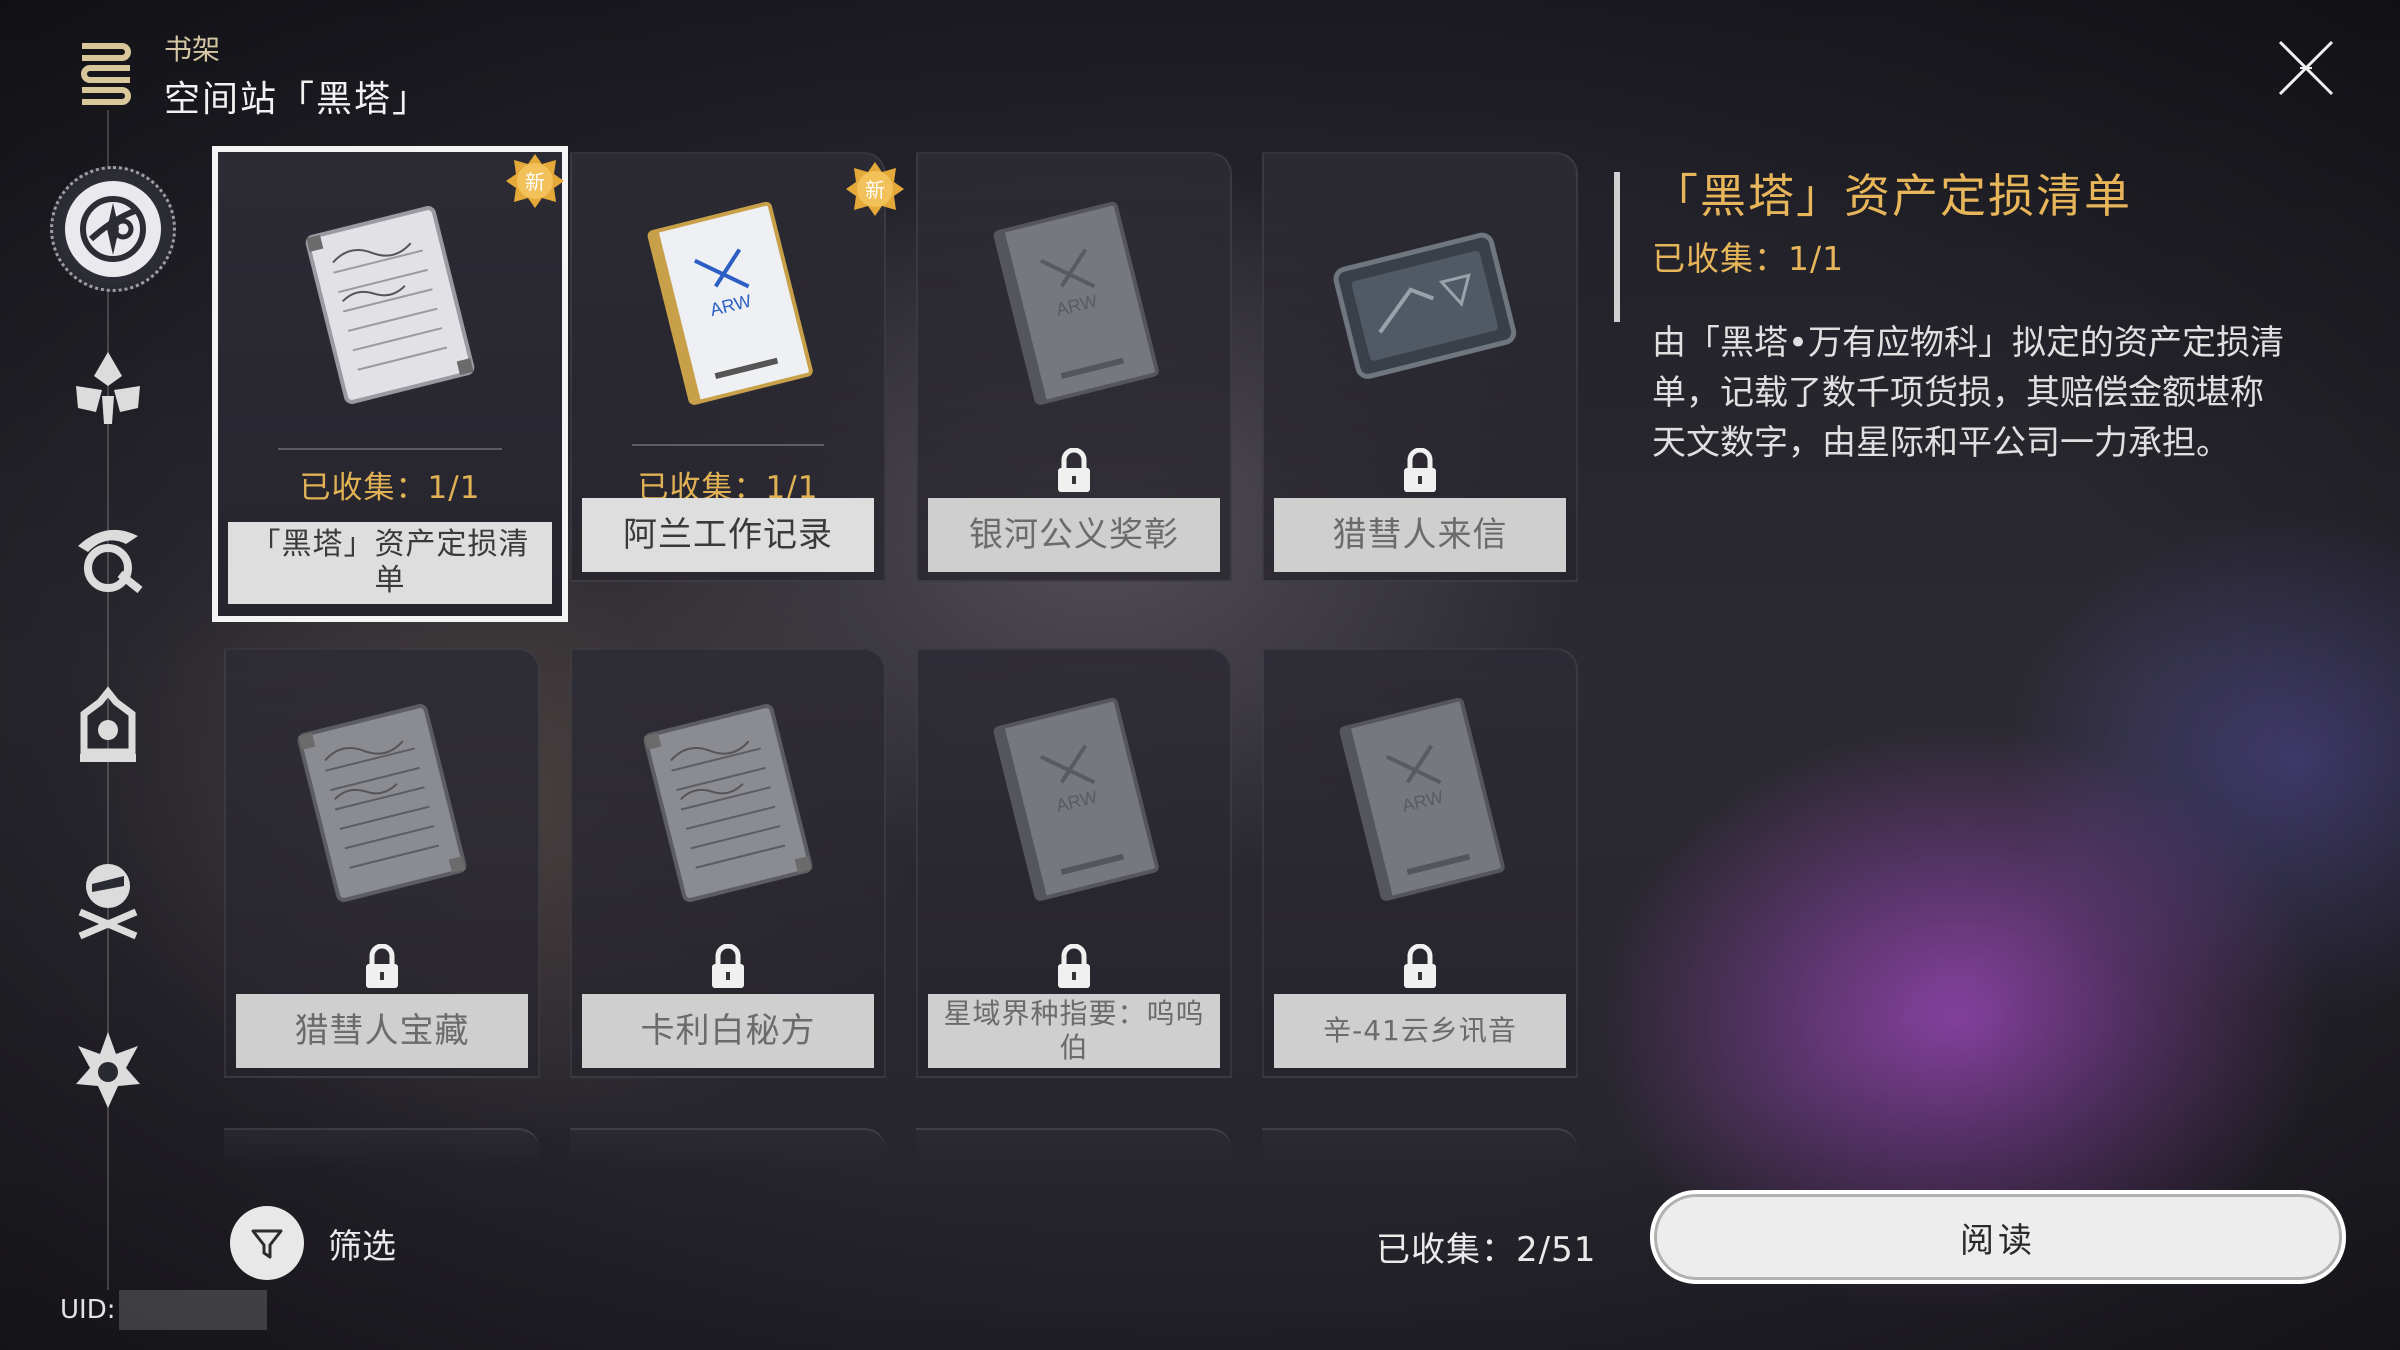 The image size is (2400, 1350). I want to click on close-button, so click(2306, 68).